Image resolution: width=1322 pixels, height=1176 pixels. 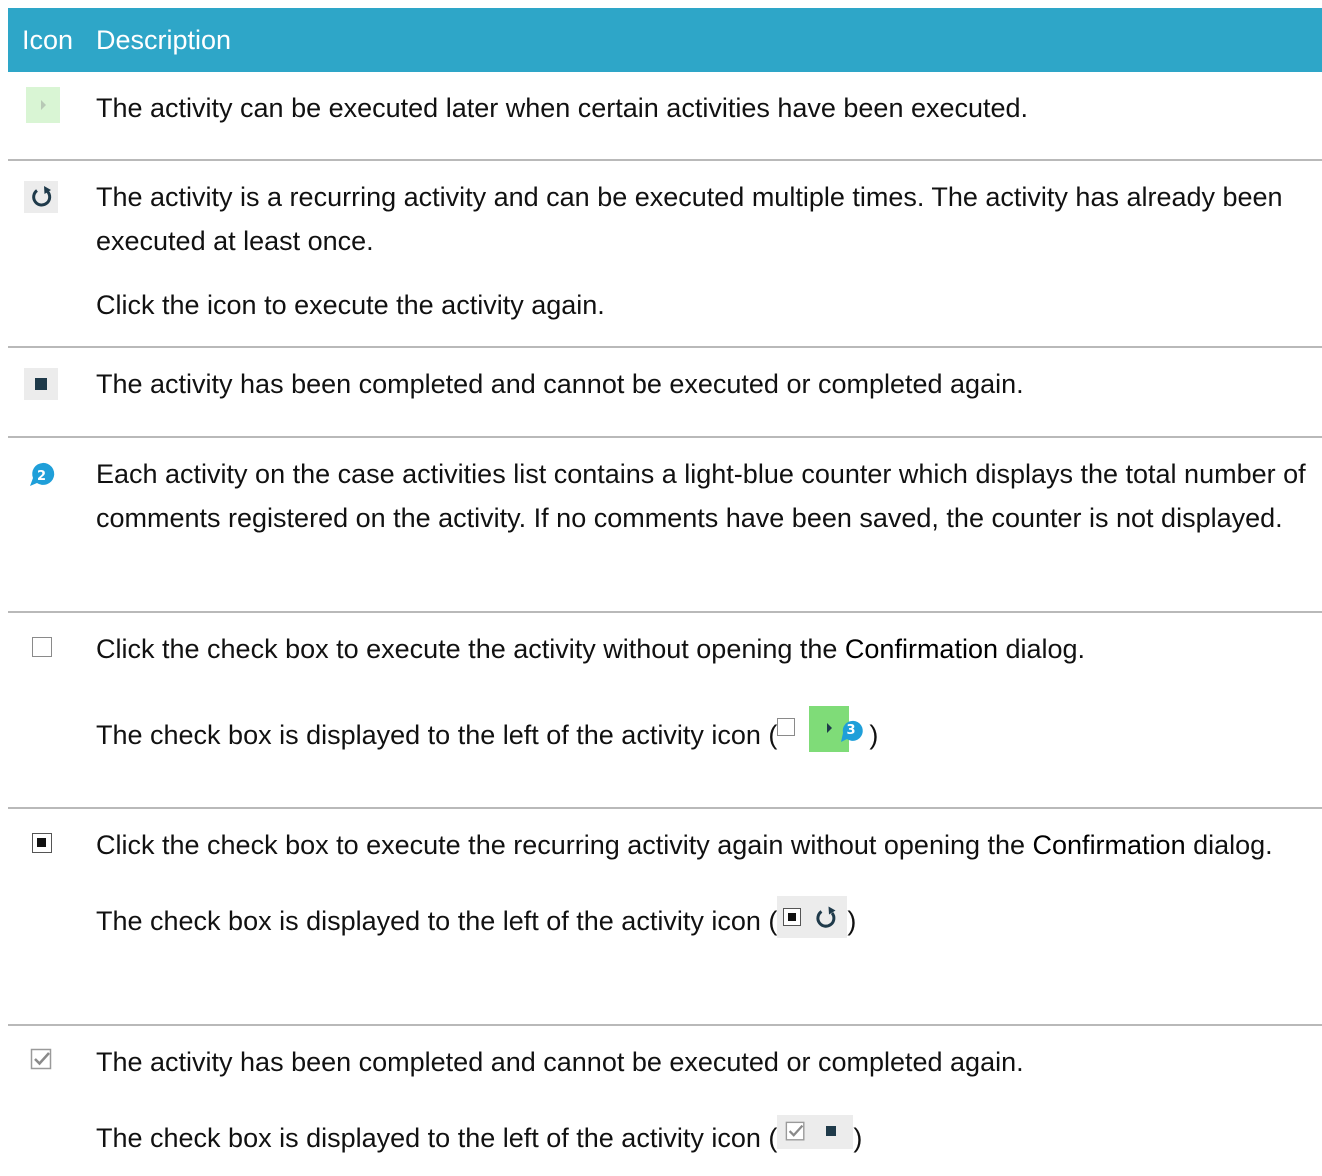 I want to click on table-header: Icon Description, so click(x=665, y=40).